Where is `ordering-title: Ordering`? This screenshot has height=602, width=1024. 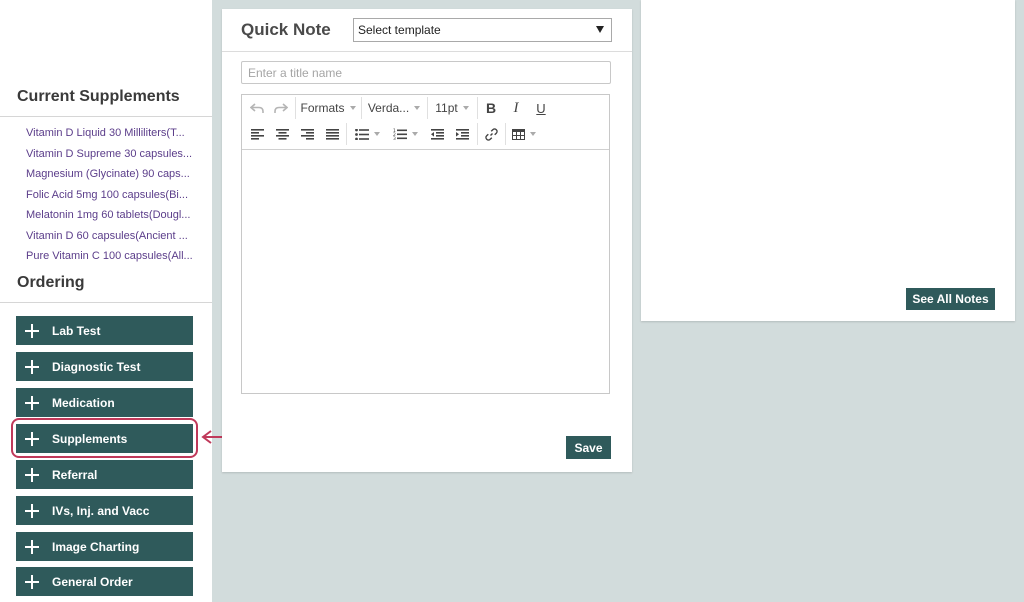 ordering-title: Ordering is located at coordinates (51, 282).